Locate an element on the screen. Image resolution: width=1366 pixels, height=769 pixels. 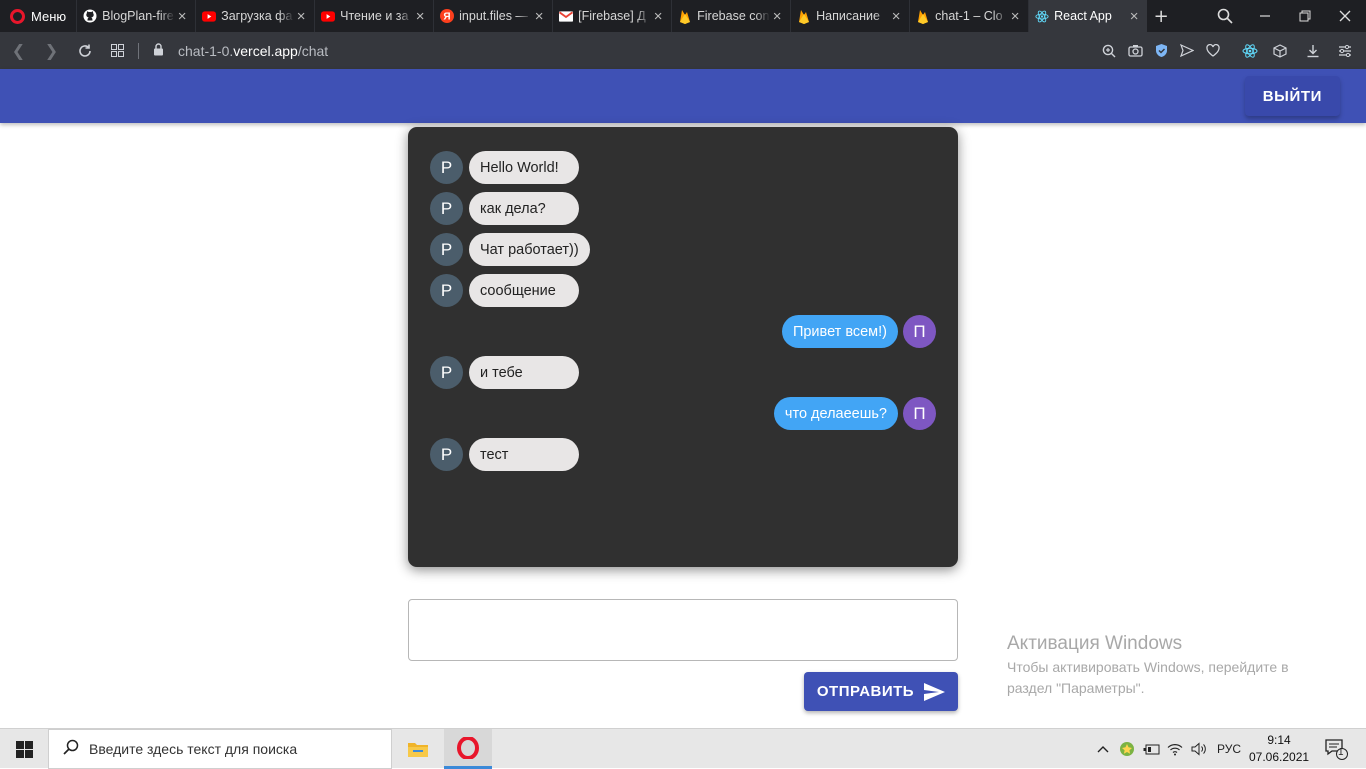
incoming-message: P Чат работает)) is located at coordinates (683, 253).